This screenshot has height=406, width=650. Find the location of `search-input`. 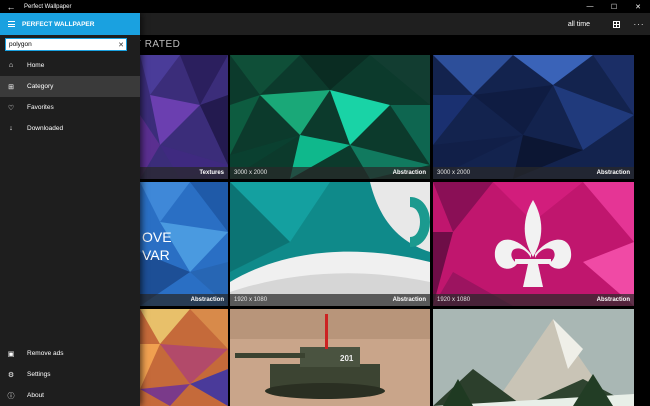

search-input is located at coordinates (61, 44).